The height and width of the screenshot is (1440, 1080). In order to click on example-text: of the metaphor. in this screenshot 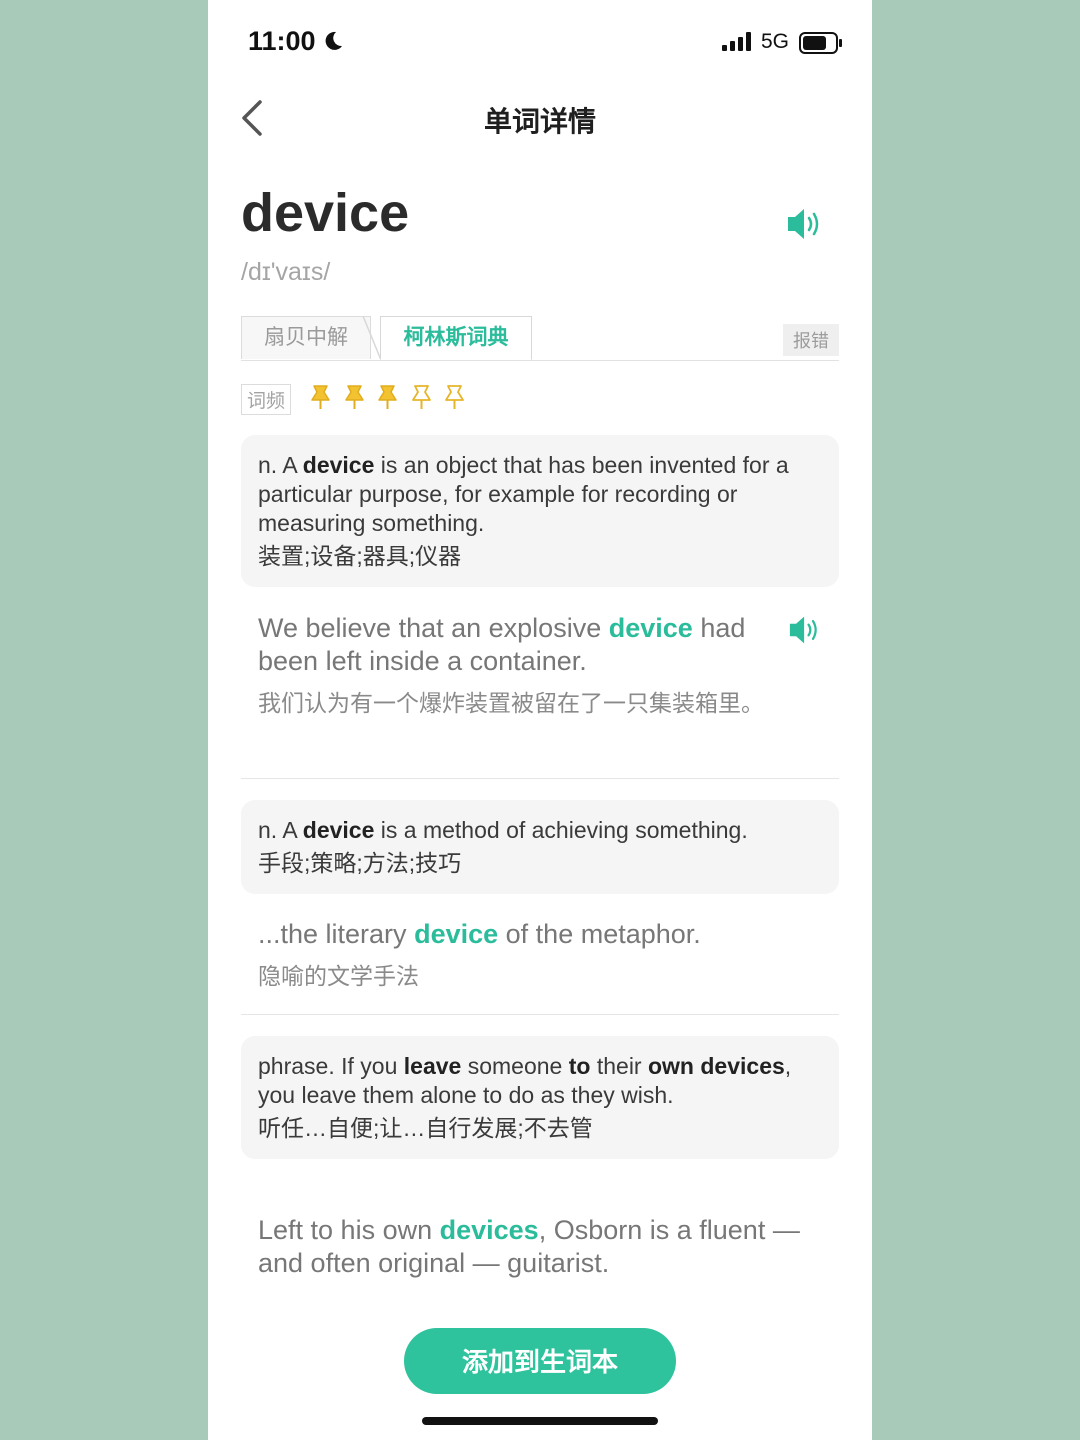, I will do `click(603, 934)`.